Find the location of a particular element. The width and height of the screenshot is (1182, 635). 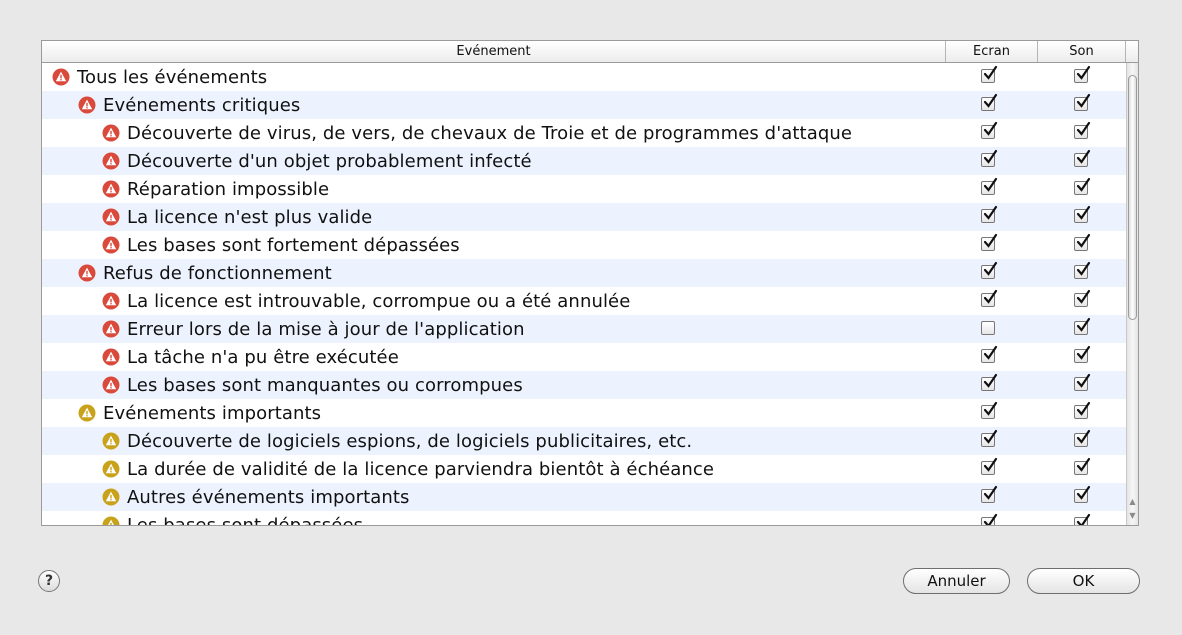

table-row: Refus de fonctionnement is located at coordinates (584, 273).